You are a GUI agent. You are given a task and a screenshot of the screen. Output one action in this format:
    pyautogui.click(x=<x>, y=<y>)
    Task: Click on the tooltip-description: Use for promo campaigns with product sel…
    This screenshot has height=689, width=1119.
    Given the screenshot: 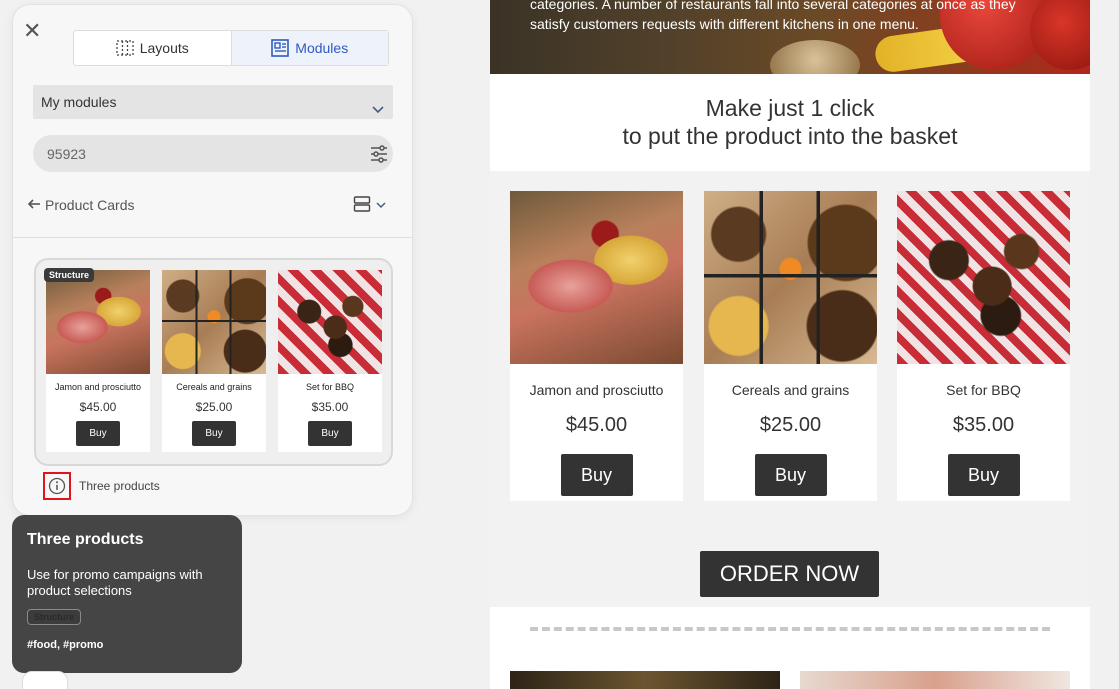 What is the action you would take?
    pyautogui.click(x=115, y=582)
    